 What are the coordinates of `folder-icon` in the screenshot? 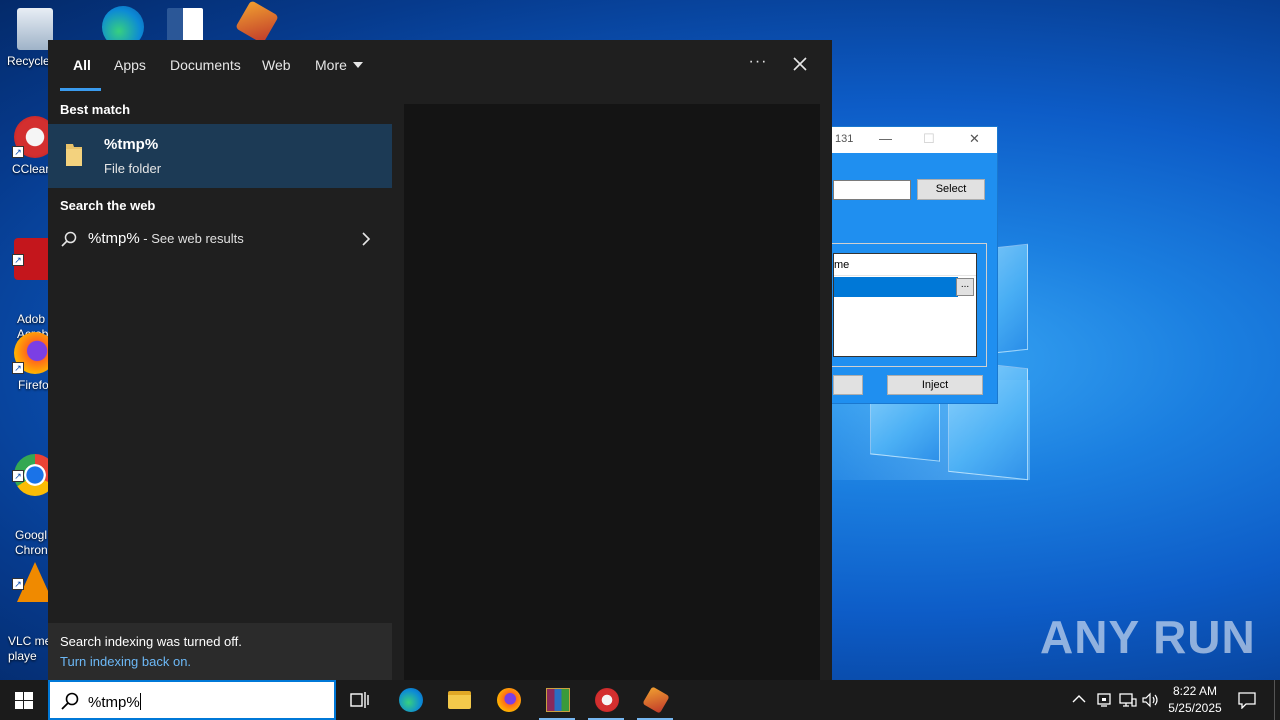 It's located at (74, 155).